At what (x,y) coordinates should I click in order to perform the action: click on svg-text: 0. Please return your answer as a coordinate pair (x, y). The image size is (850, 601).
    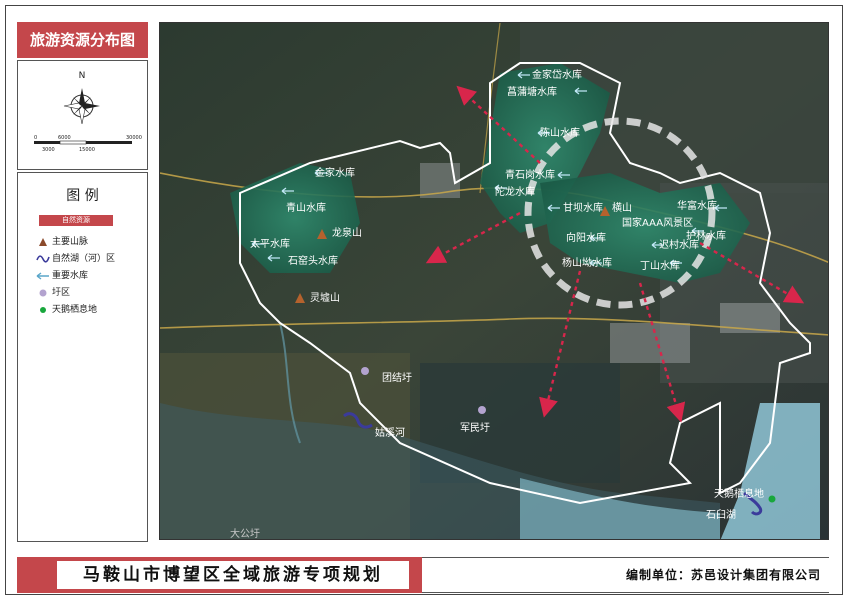
    Looking at the image, I should click on (35, 138).